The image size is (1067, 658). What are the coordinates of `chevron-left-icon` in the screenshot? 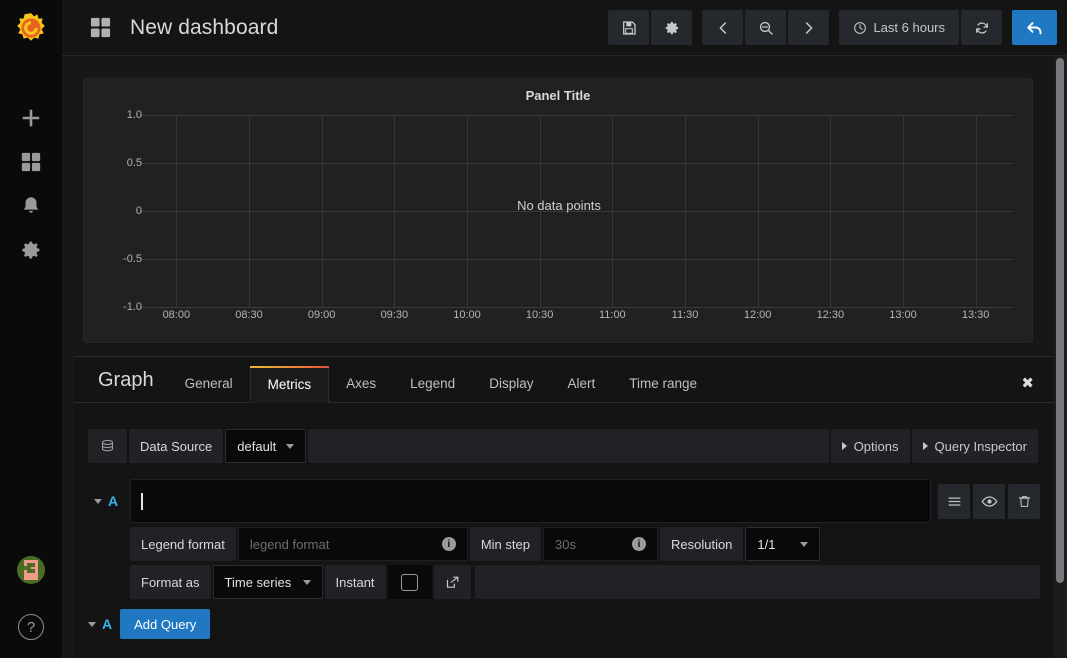 It's located at (723, 27).